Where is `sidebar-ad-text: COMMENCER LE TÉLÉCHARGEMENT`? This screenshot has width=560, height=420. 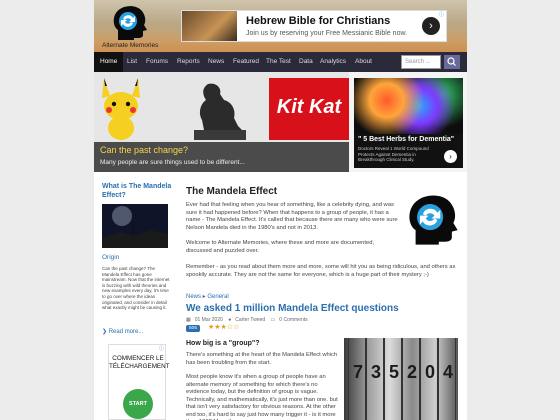
sidebar-ad-text: COMMENCER LE TÉLÉCHARGEMENT is located at coordinates (139, 362).